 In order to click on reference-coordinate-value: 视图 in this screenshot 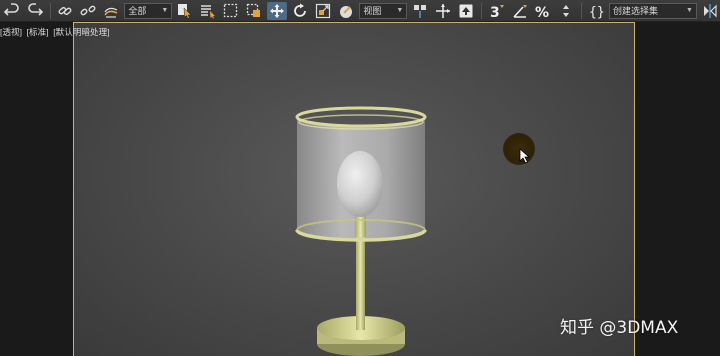, I will do `click(372, 11)`.